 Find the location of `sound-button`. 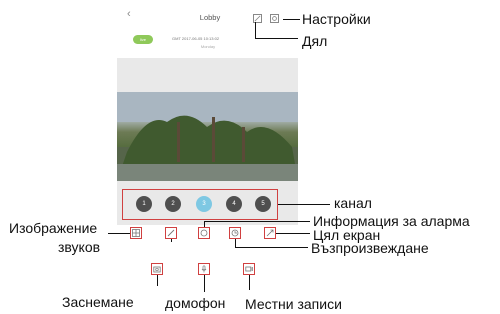

sound-button is located at coordinates (136, 233).